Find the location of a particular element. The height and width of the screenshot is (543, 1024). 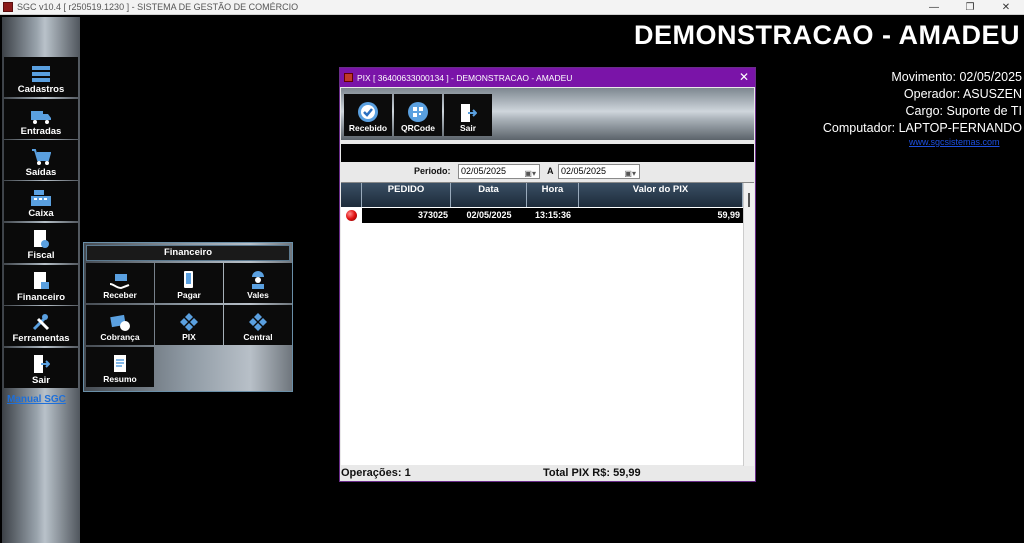

periodo-label: Periodo: is located at coordinates (432, 171).